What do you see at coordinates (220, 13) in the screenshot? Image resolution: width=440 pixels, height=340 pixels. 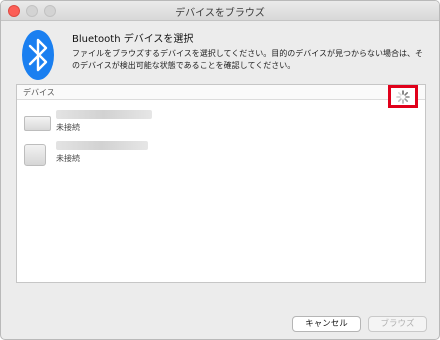 I see `window-title: デバイスをブラウズ` at bounding box center [220, 13].